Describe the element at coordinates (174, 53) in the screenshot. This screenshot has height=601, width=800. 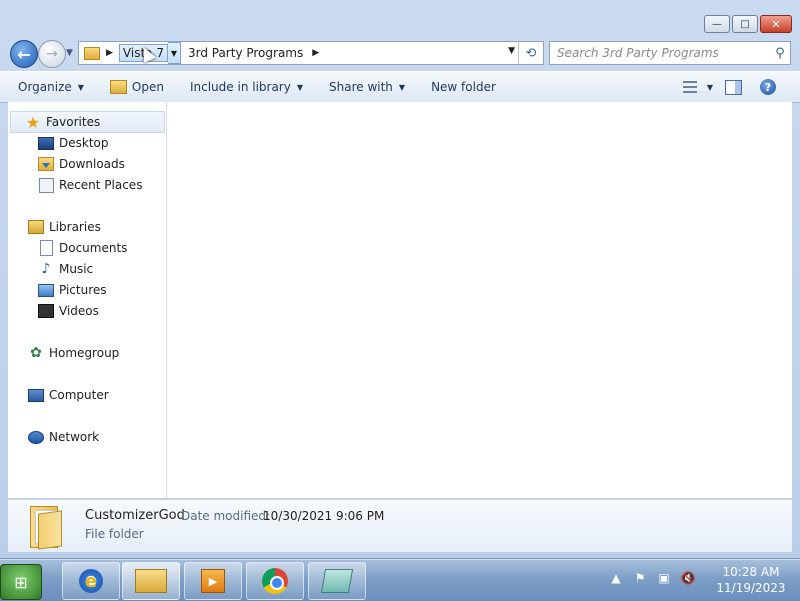
I see `breadcrumb-dropdown-icon: ▼` at that location.